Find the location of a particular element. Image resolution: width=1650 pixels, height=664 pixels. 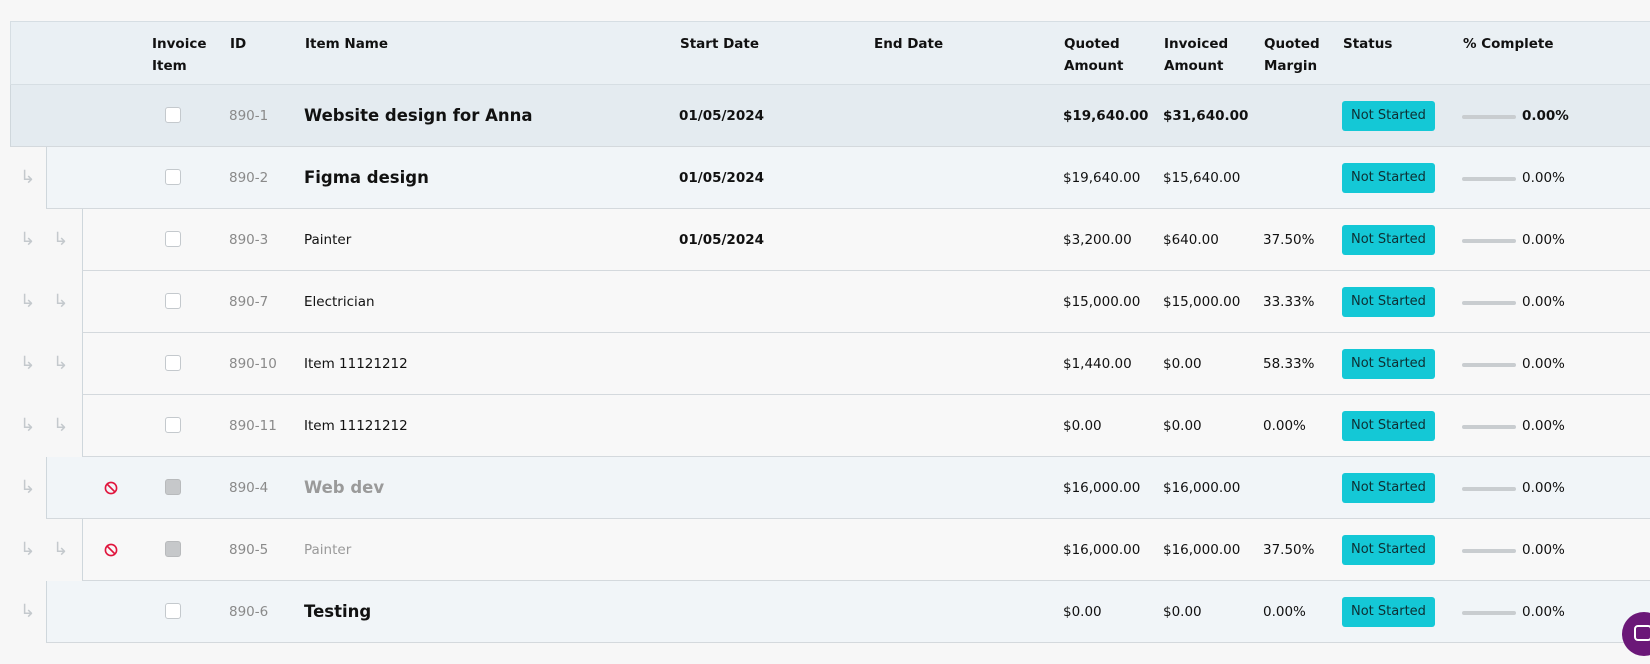

item-name: Web dev is located at coordinates (344, 488).